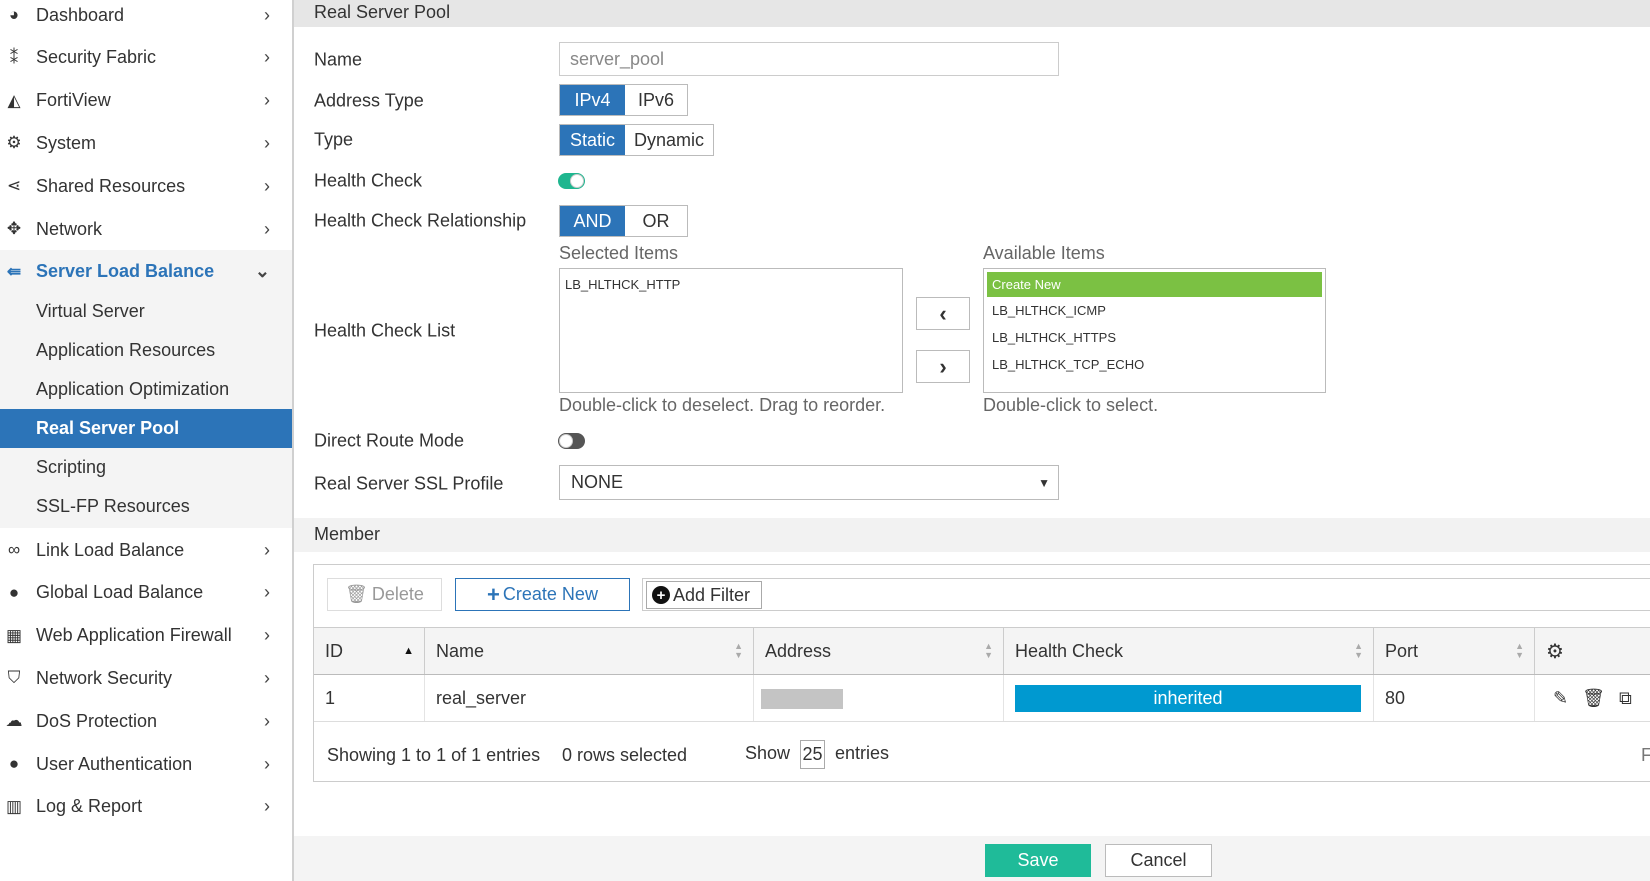  I want to click on page-header: Real Server Pool, so click(972, 13).